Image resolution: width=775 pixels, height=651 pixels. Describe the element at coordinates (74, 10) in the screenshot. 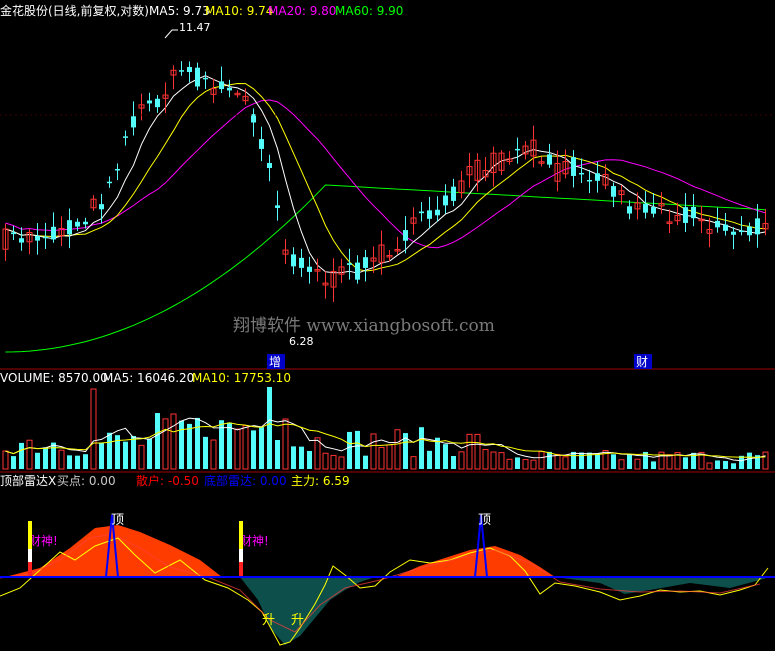

I see `price-panel-title: 金花股份(日线,前复权,对数)` at that location.